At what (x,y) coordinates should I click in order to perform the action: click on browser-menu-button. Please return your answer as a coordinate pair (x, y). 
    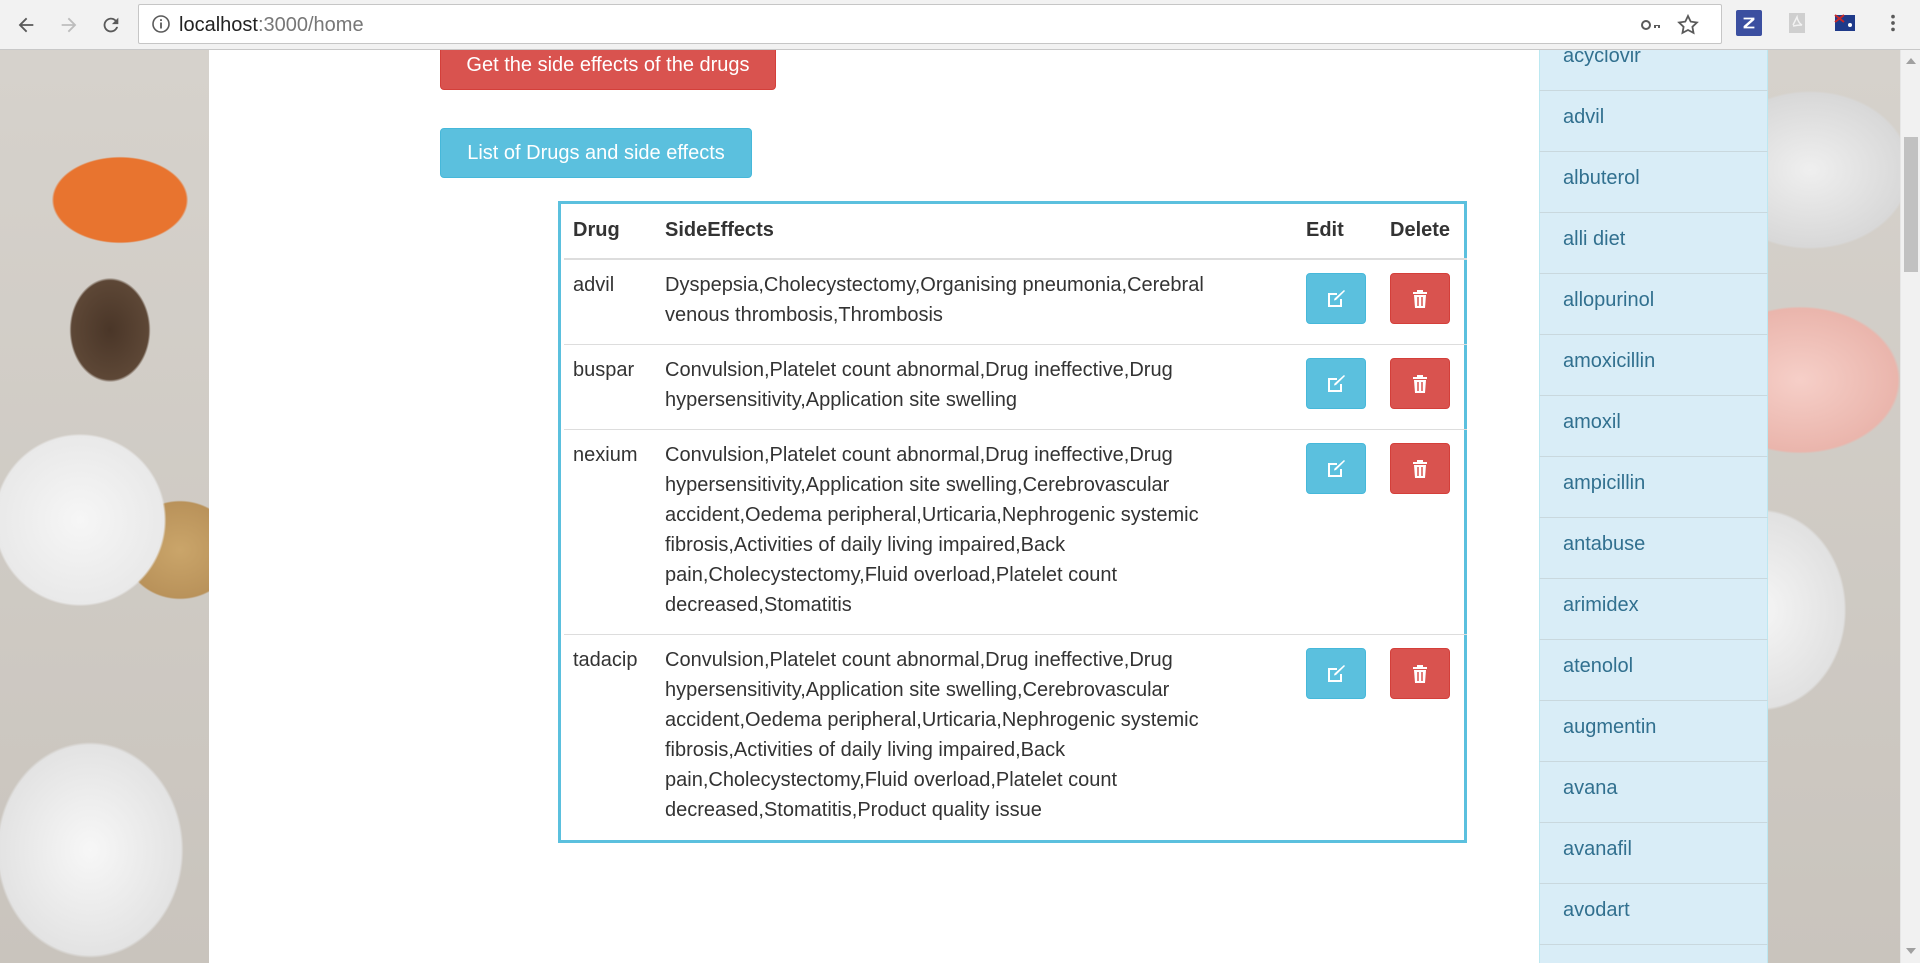
    Looking at the image, I should click on (1893, 23).